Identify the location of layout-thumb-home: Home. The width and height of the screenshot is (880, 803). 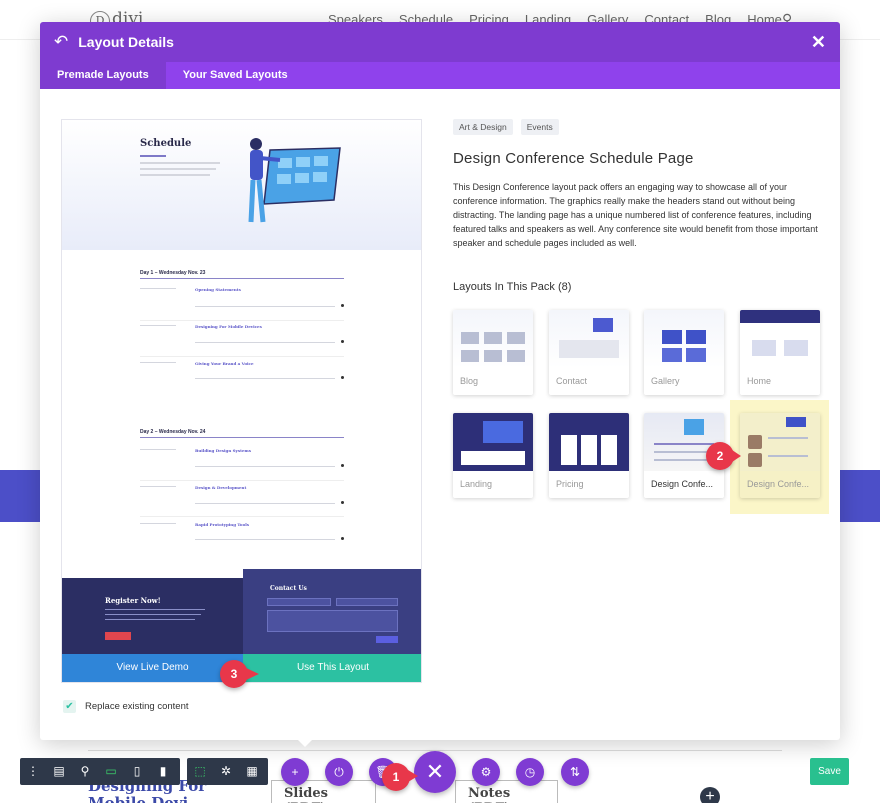
(780, 352).